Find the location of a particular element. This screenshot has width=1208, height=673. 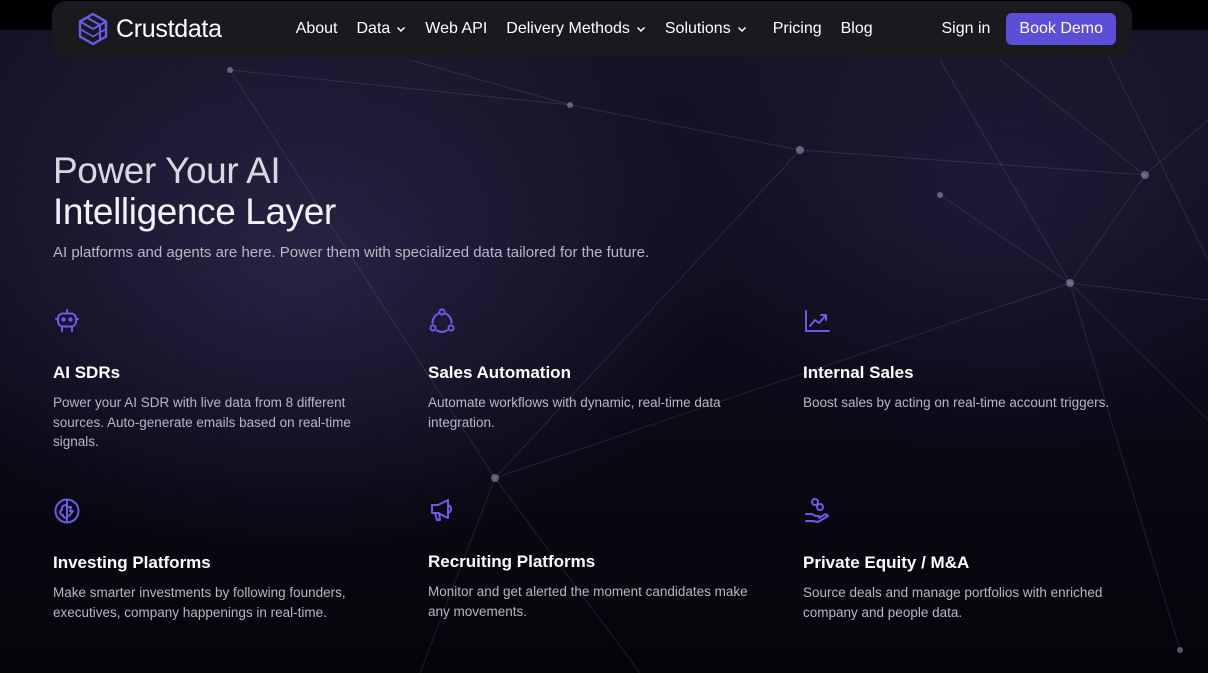

nav-actions: Sign in Book Demo is located at coordinates (1028, 29).